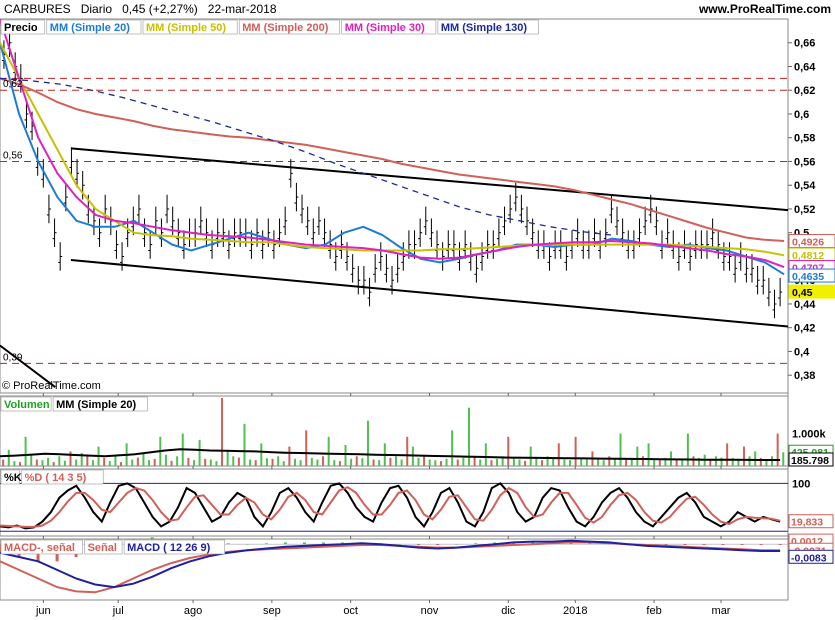 The height and width of the screenshot is (620, 835). Describe the element at coordinates (430, 611) in the screenshot. I see `x-month-label-5: nov` at that location.